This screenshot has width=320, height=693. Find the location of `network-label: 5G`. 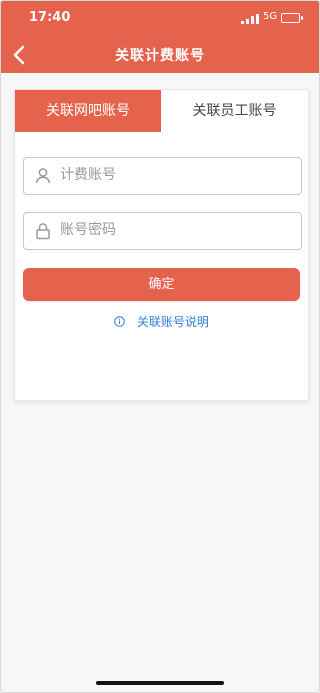

network-label: 5G is located at coordinates (270, 16).